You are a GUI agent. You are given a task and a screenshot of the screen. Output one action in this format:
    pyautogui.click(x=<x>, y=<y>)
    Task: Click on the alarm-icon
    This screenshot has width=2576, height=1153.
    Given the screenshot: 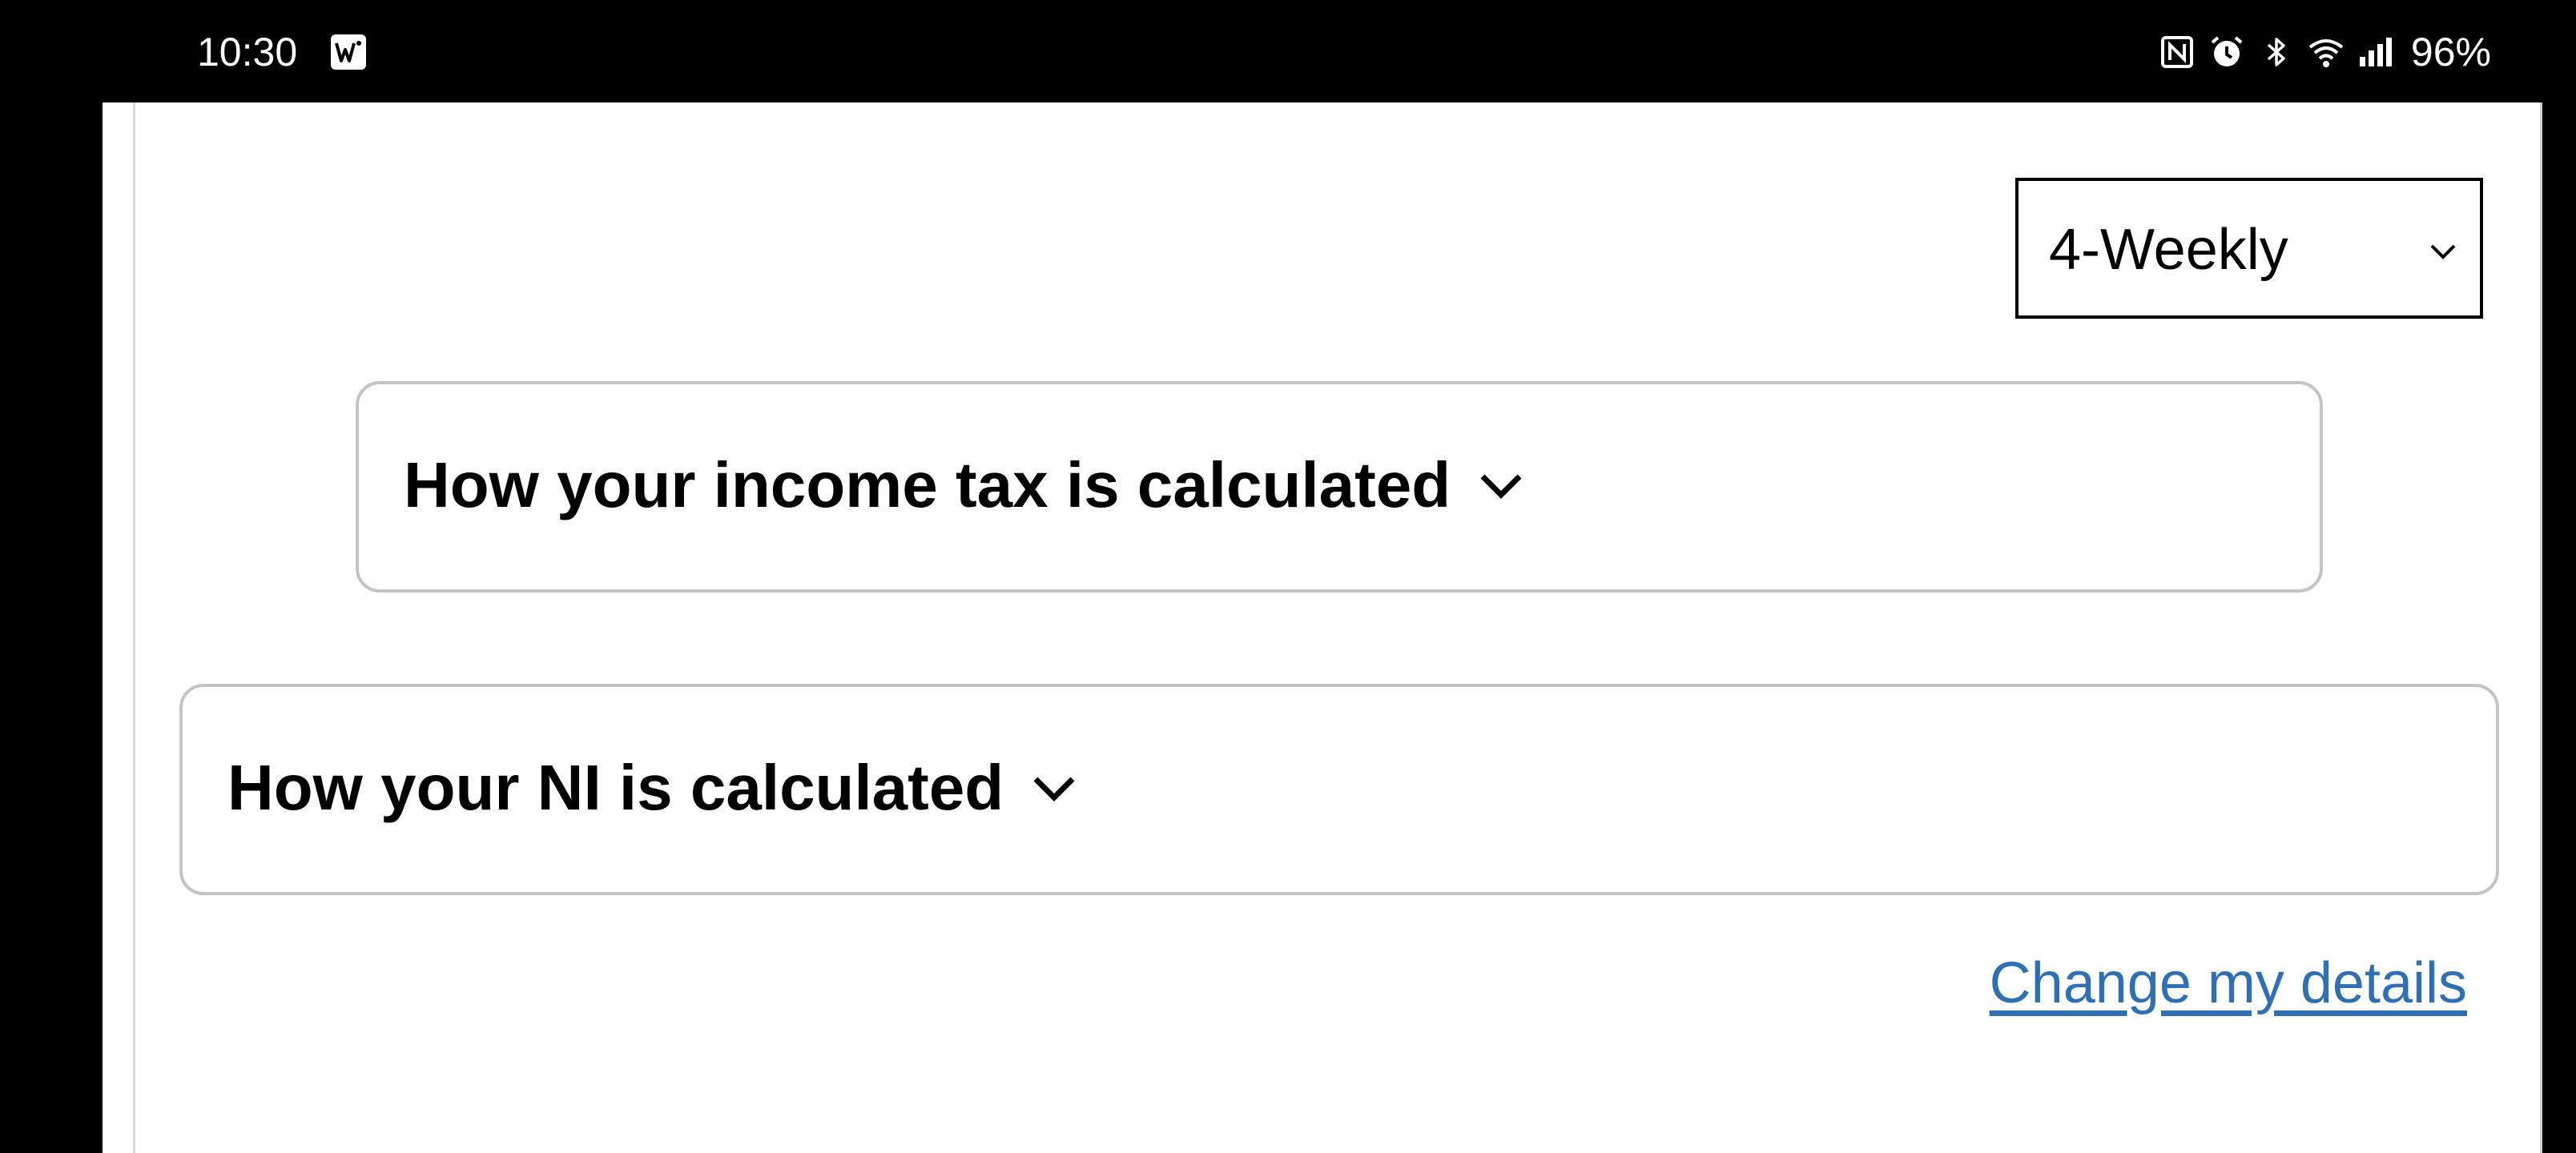 What is the action you would take?
    pyautogui.click(x=2227, y=51)
    